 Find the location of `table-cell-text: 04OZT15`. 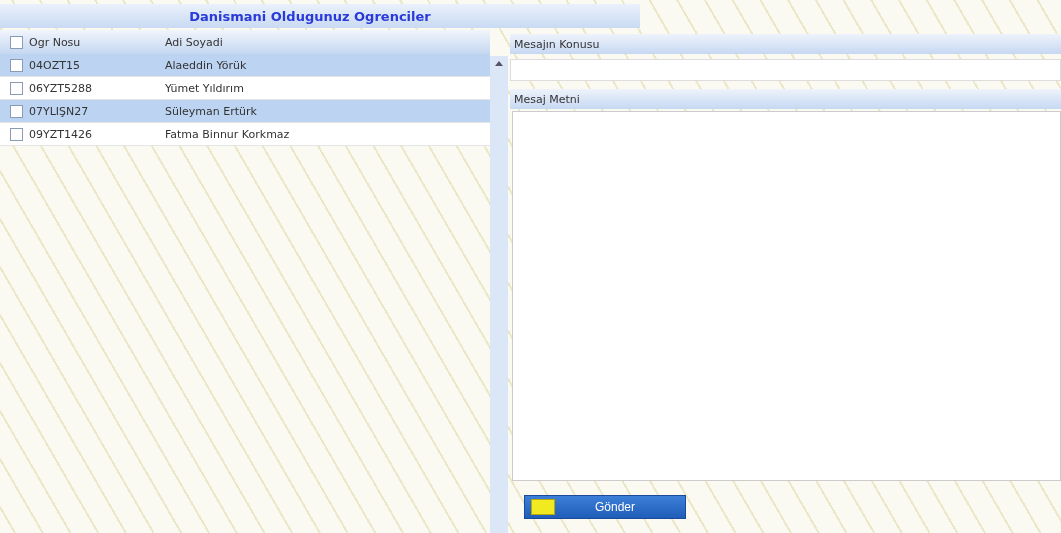

table-cell-text: 04OZT15 is located at coordinates (55, 65).